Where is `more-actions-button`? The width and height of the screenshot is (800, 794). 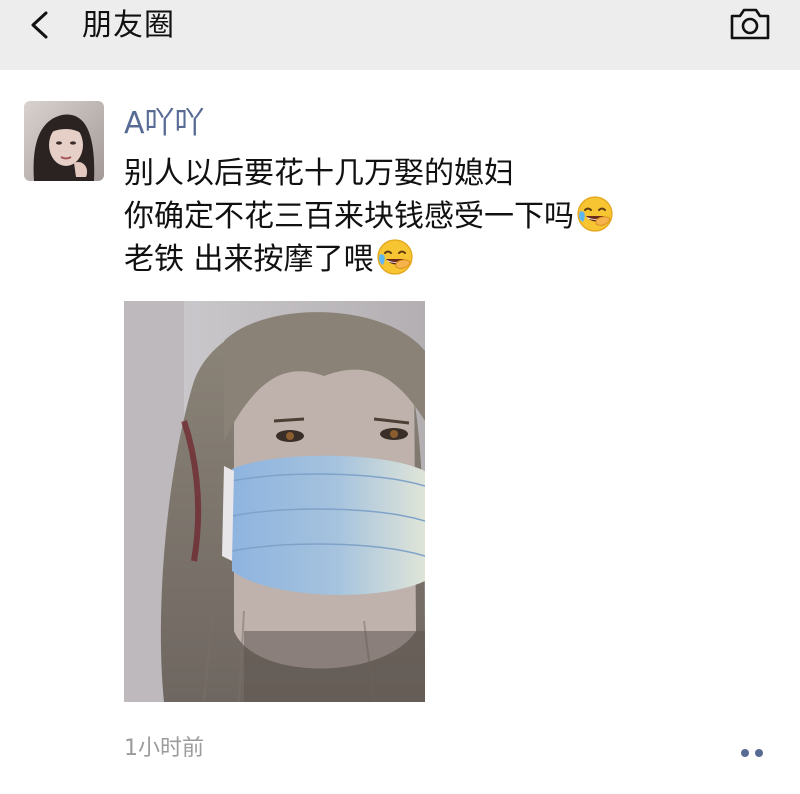 more-actions-button is located at coordinates (752, 753).